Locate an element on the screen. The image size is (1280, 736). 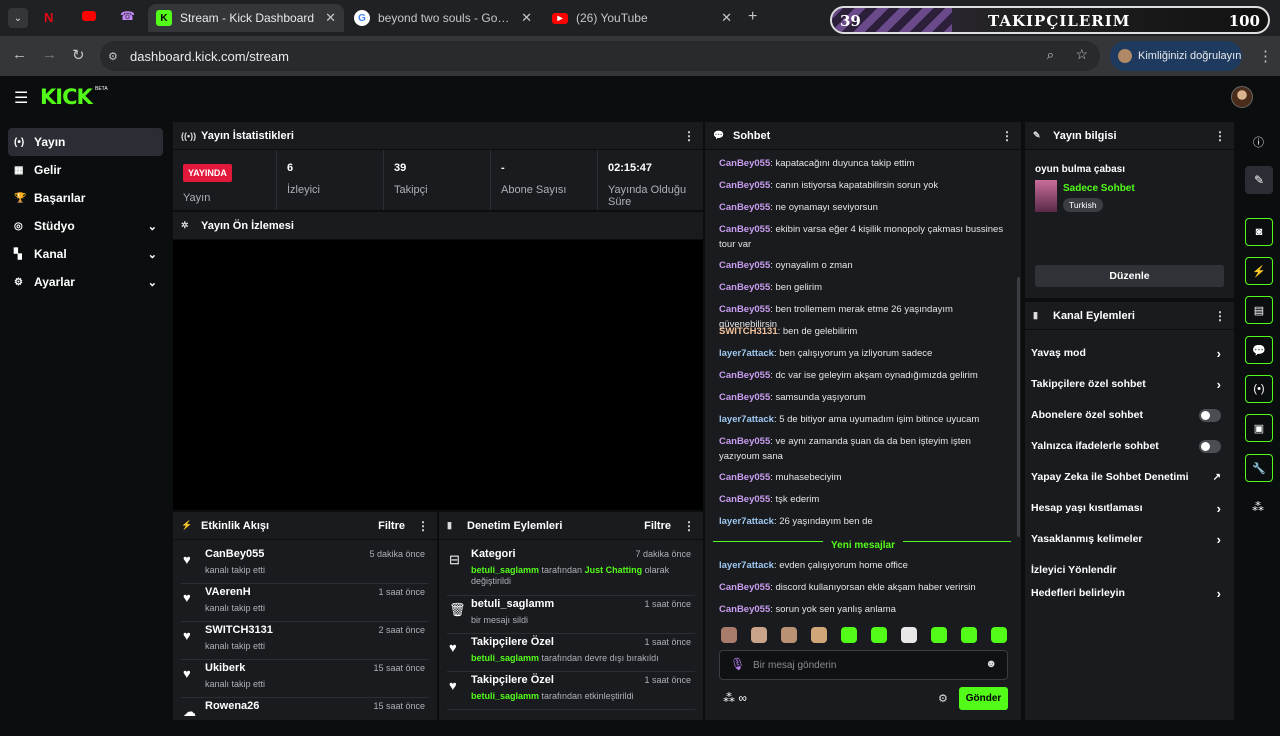
edit-button: Düzenle is located at coordinates (1129, 276).